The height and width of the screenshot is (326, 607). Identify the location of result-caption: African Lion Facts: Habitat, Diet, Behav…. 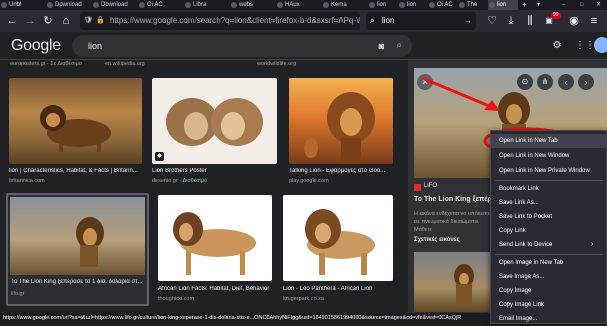
(215, 289).